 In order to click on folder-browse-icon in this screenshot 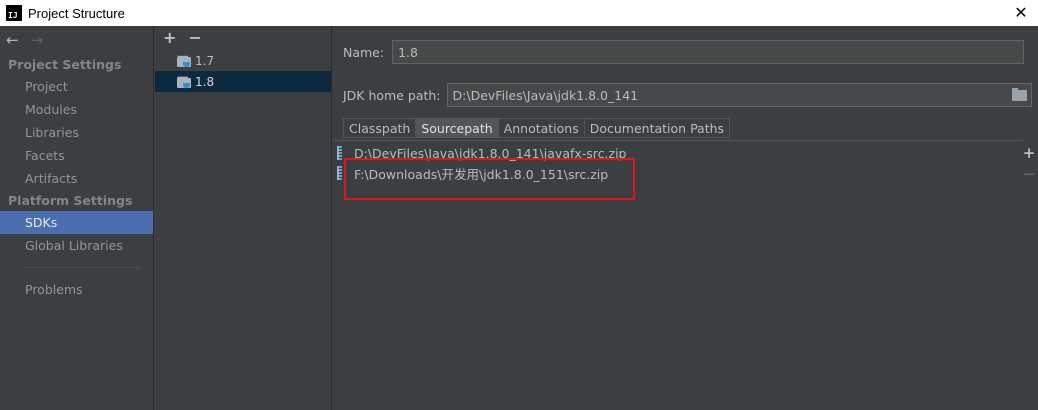, I will do `click(1019, 94)`.